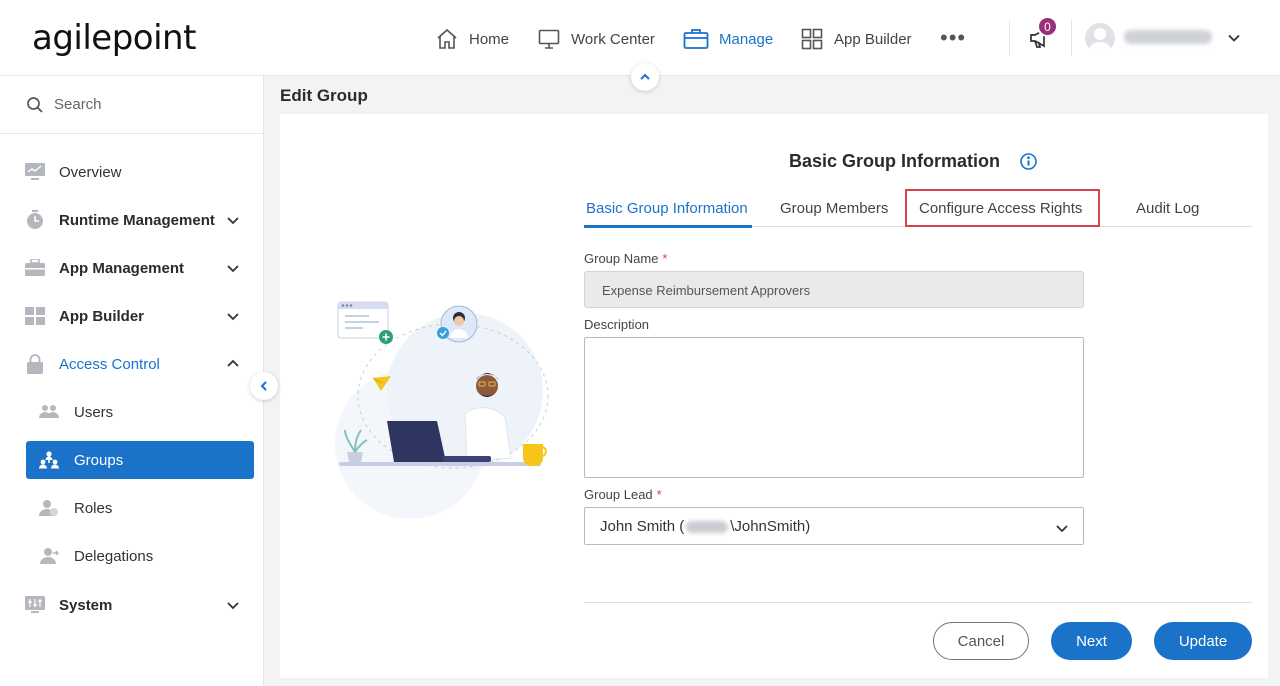 This screenshot has width=1280, height=686. I want to click on nav-work-center: Work Center, so click(596, 39).